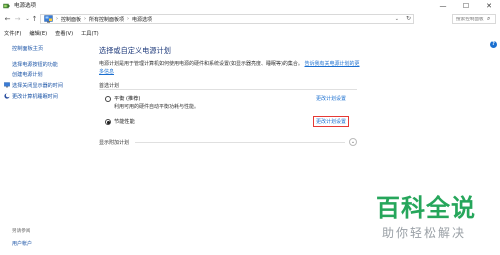  What do you see at coordinates (397, 19) in the screenshot?
I see `address-dropdown-icon: ⌄` at bounding box center [397, 19].